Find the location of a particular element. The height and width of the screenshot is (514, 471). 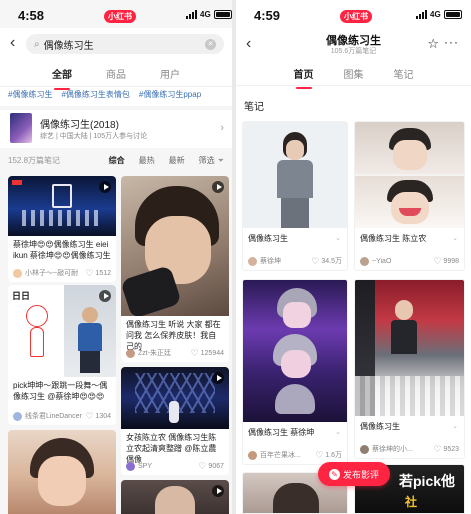

image-caption-2: 社 is located at coordinates (411, 502).